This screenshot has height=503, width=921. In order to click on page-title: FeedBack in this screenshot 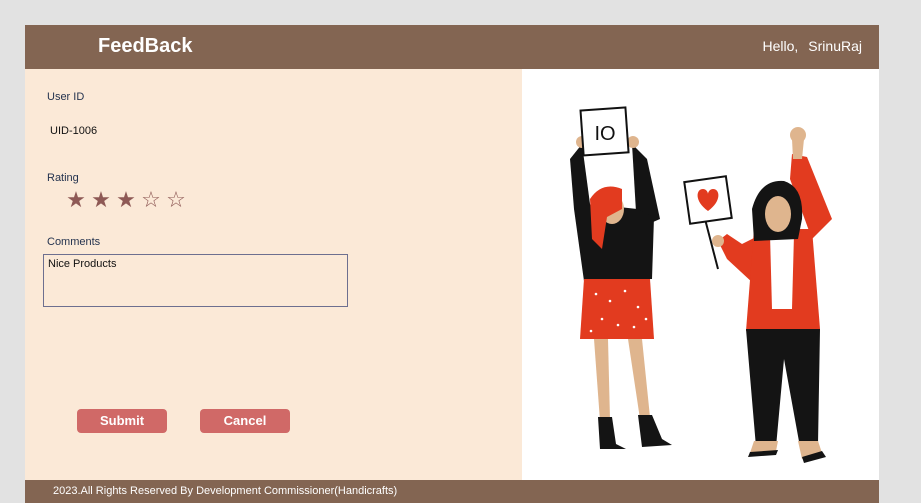, I will do `click(145, 46)`.